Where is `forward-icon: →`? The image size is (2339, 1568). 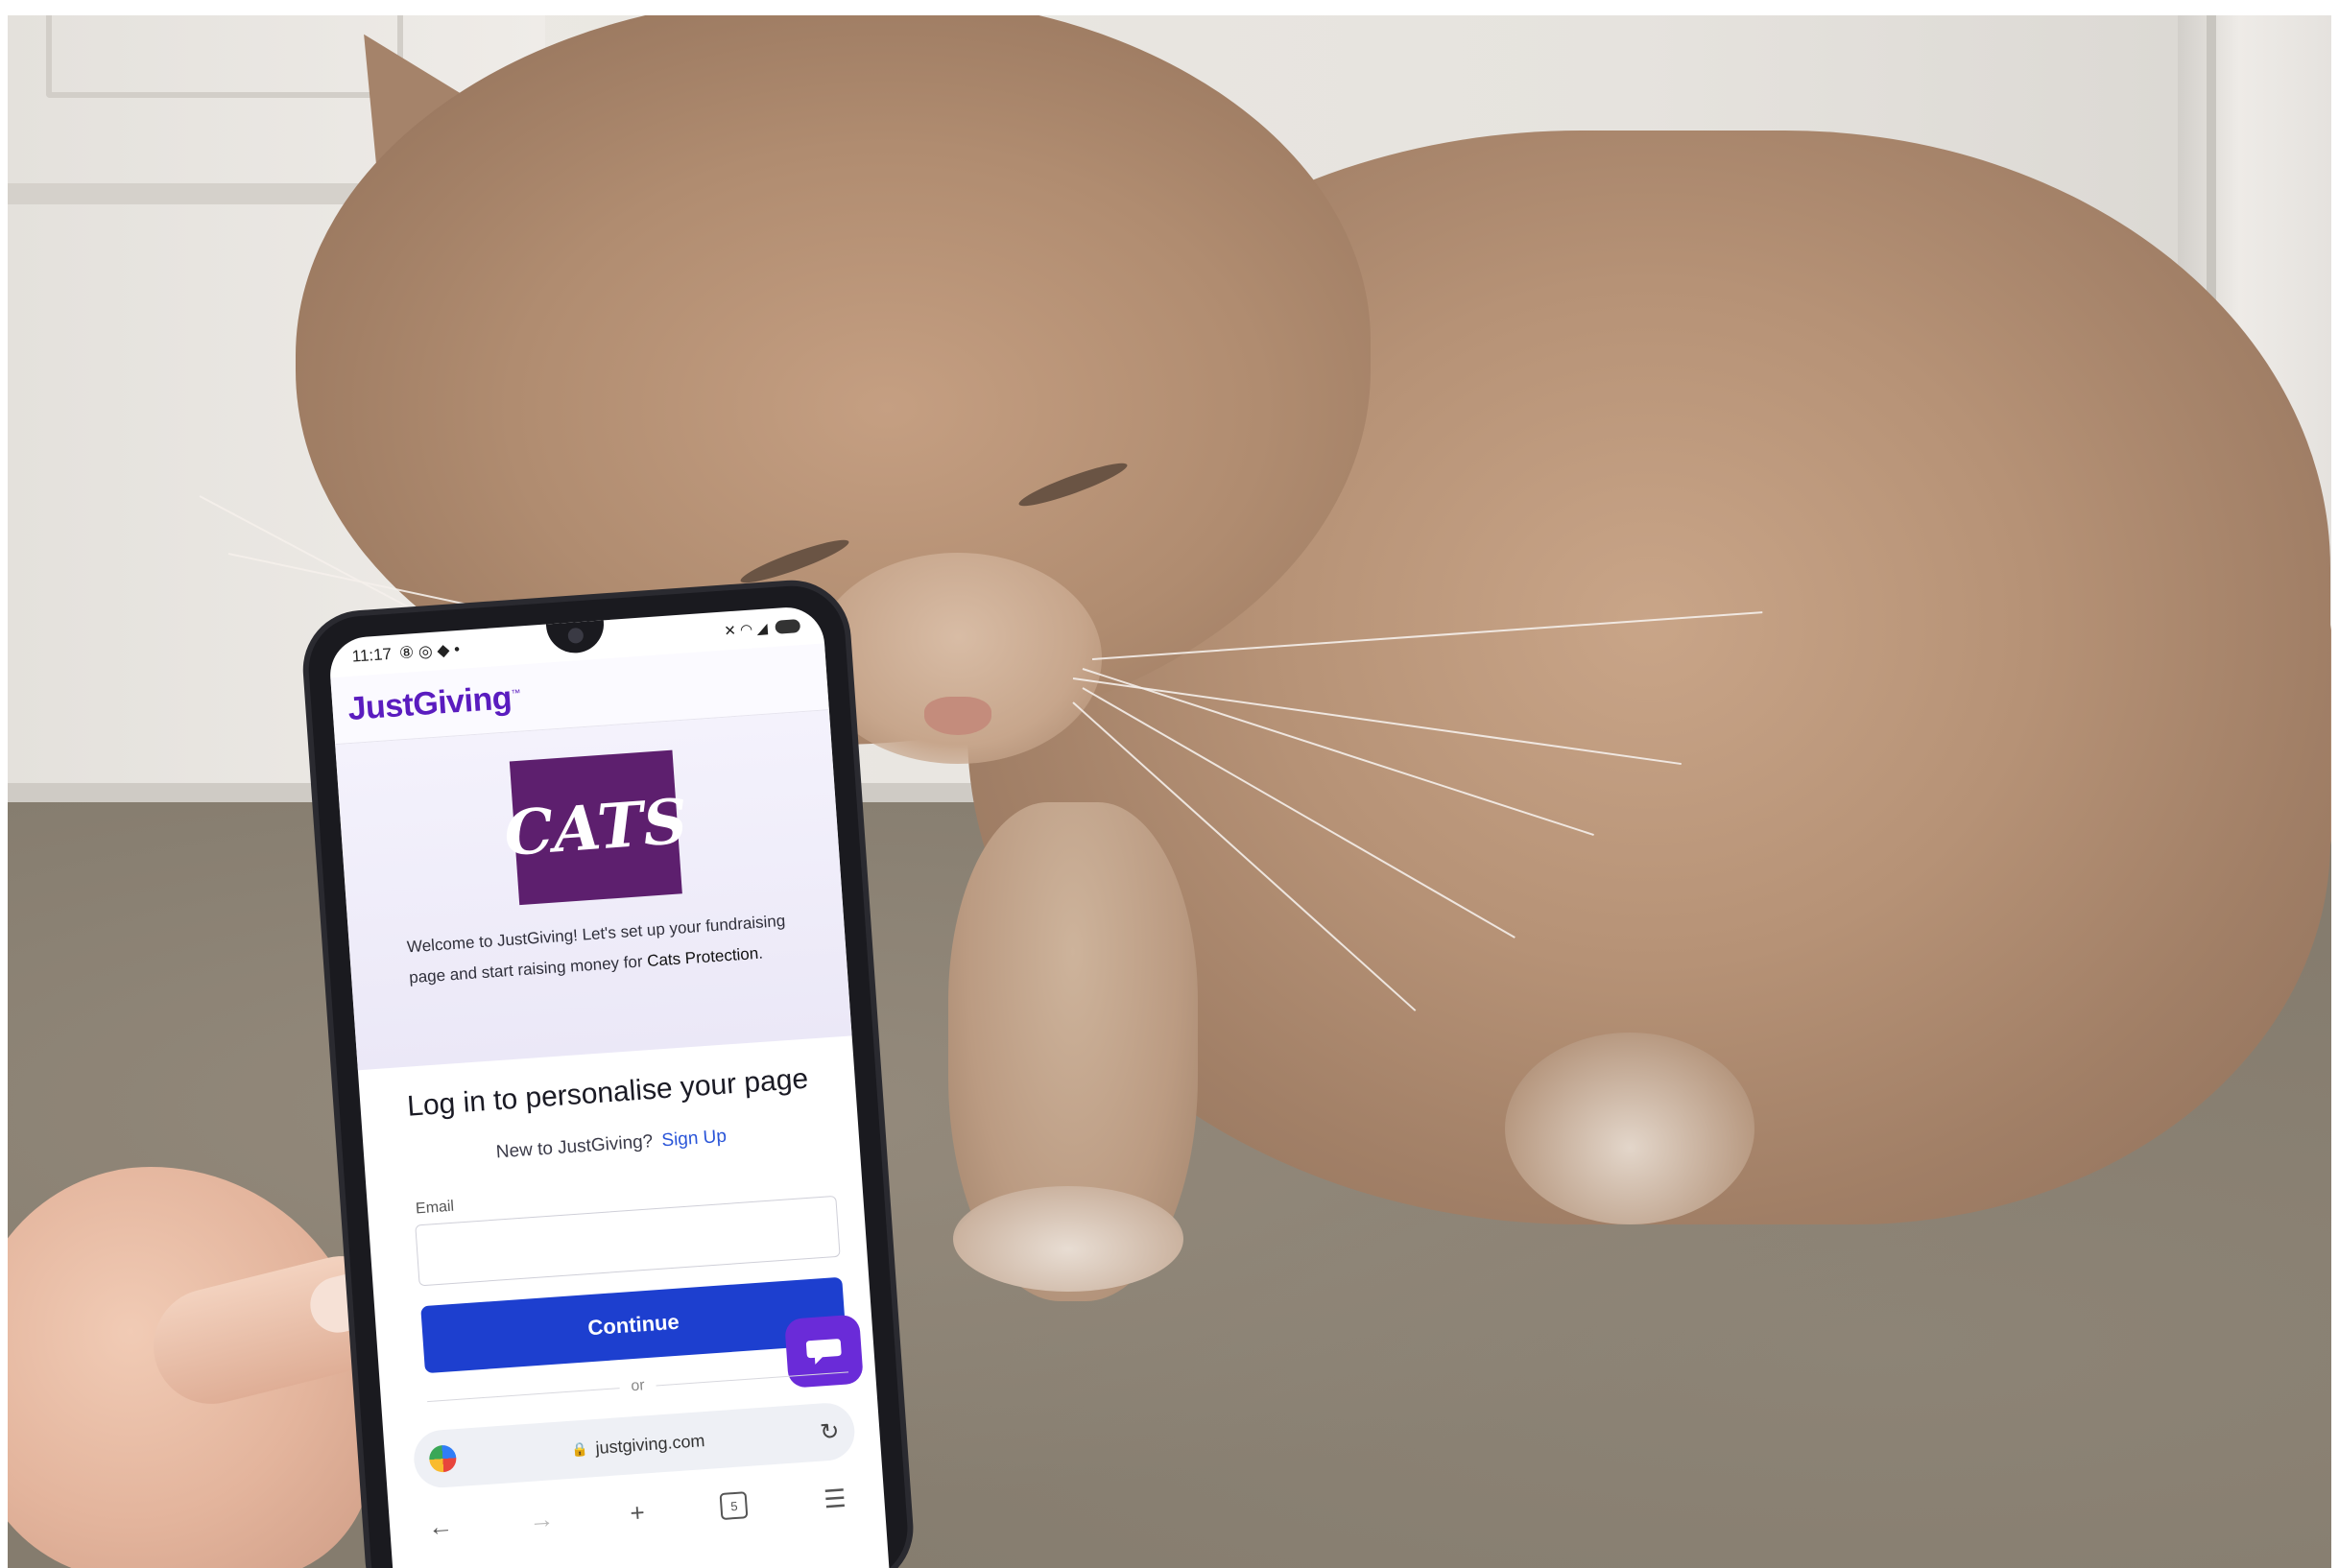 forward-icon: → is located at coordinates (541, 1519).